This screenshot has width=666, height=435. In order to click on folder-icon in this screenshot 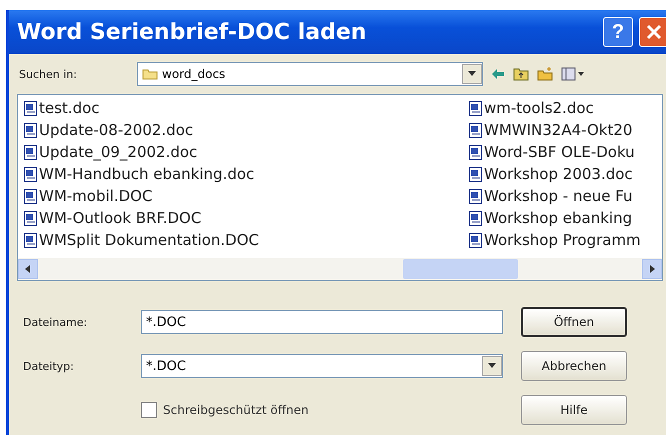, I will do `click(150, 74)`.